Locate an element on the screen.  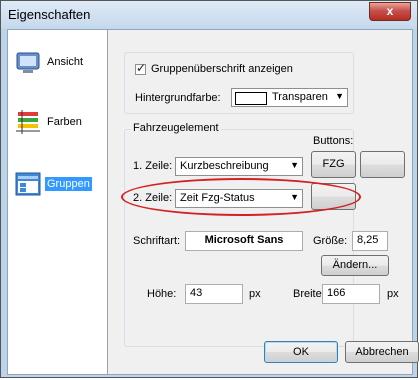
background-color-value: Transparen is located at coordinates (300, 97).